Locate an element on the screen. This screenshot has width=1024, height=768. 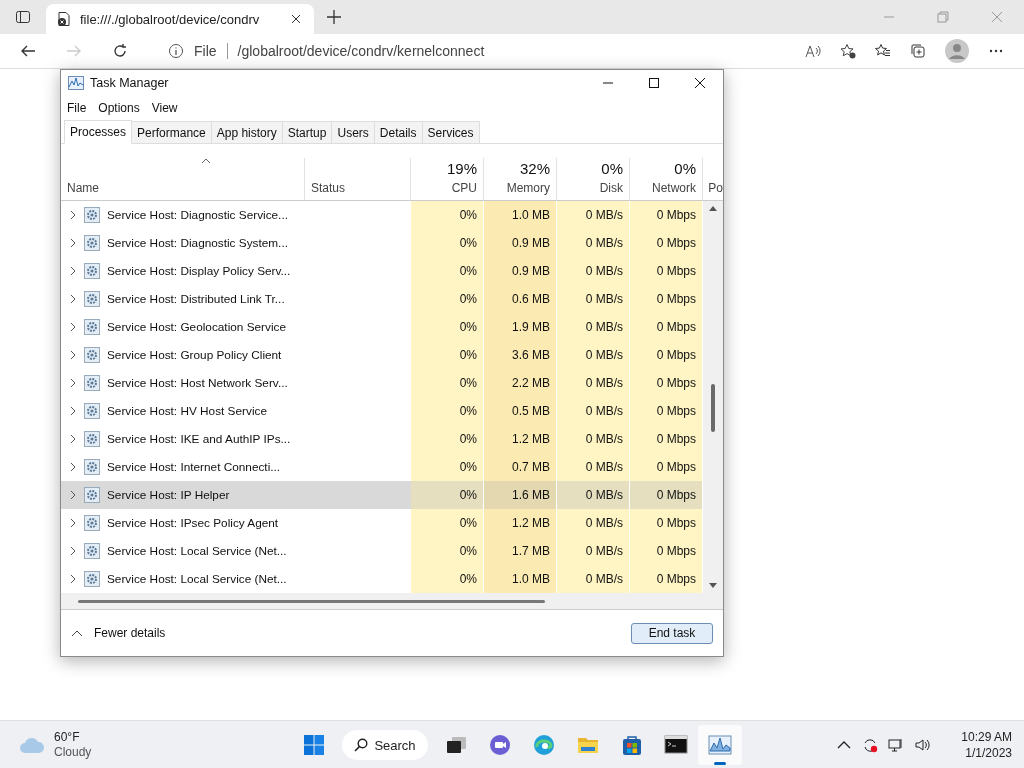
scroll-down-icon is located at coordinates (713, 586).